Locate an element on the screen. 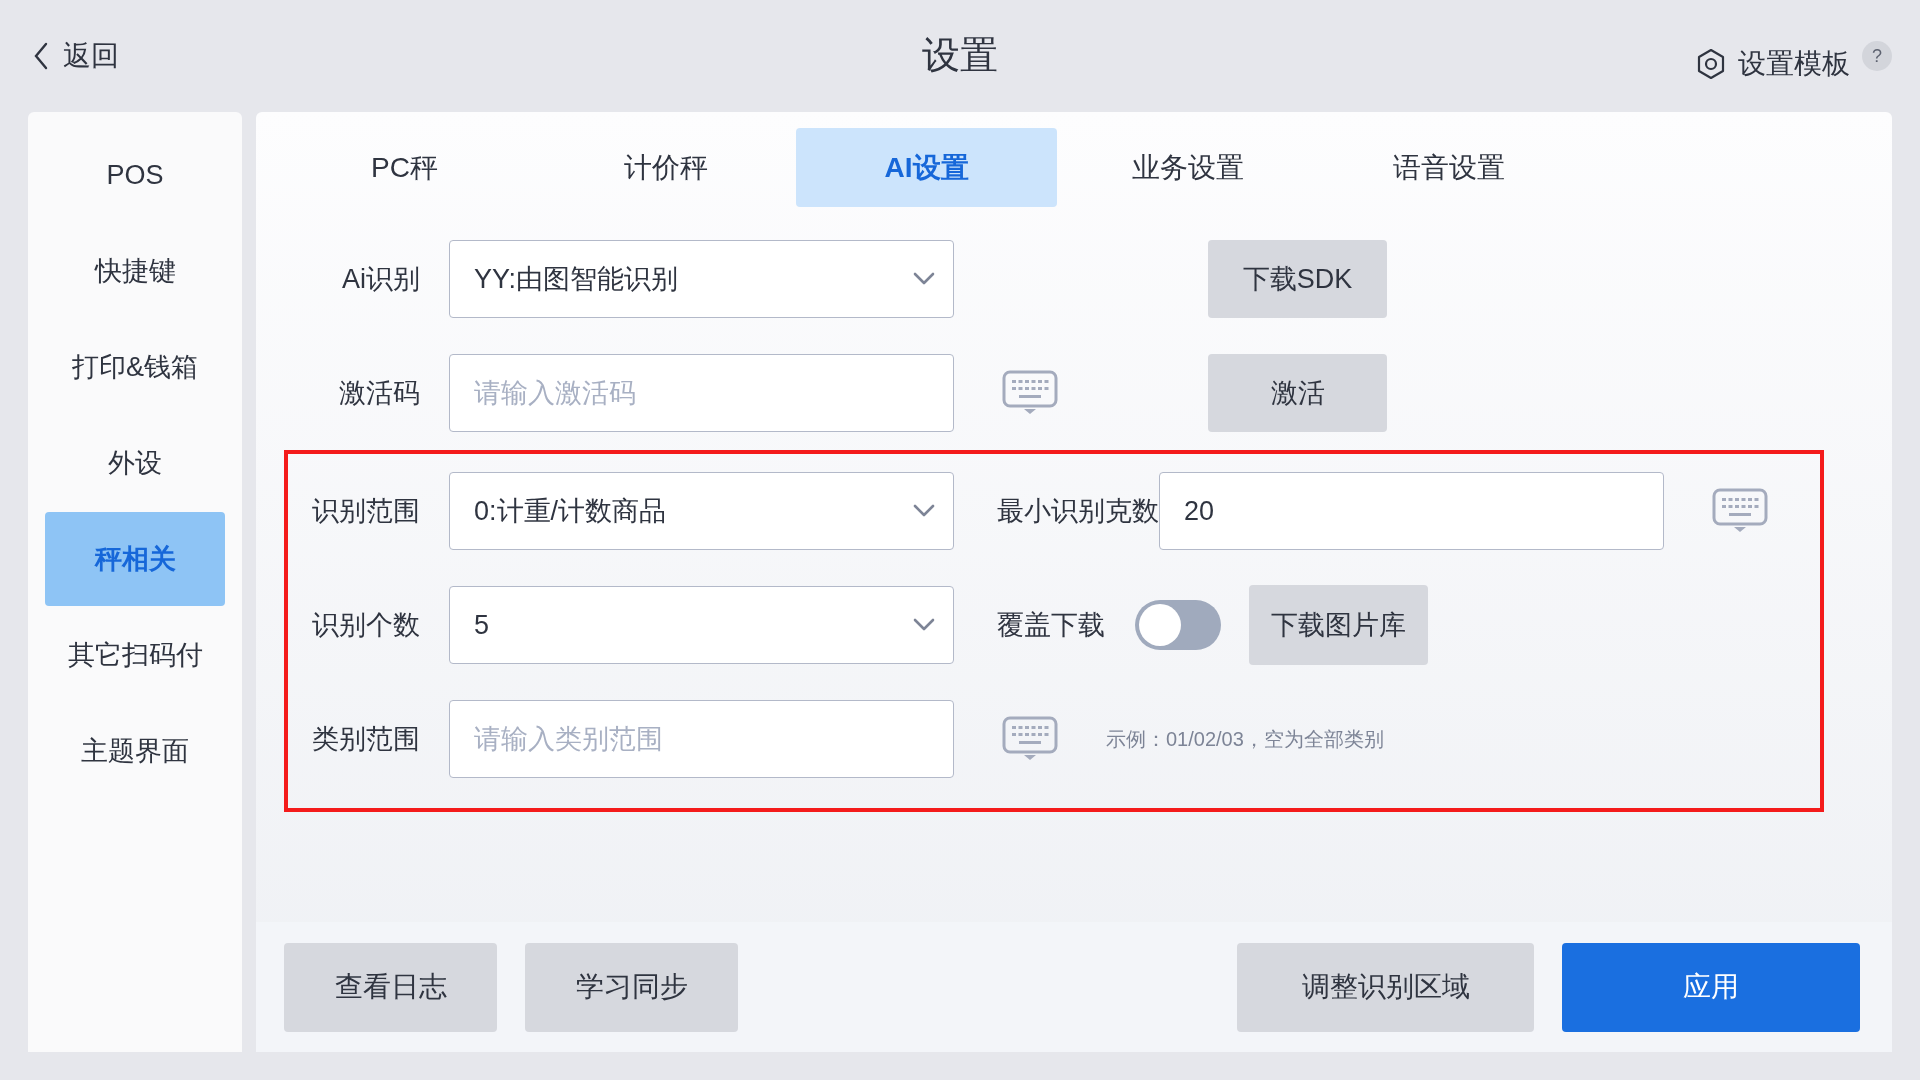 This screenshot has width=1920, height=1080. apply-button: 应用 is located at coordinates (1711, 987).